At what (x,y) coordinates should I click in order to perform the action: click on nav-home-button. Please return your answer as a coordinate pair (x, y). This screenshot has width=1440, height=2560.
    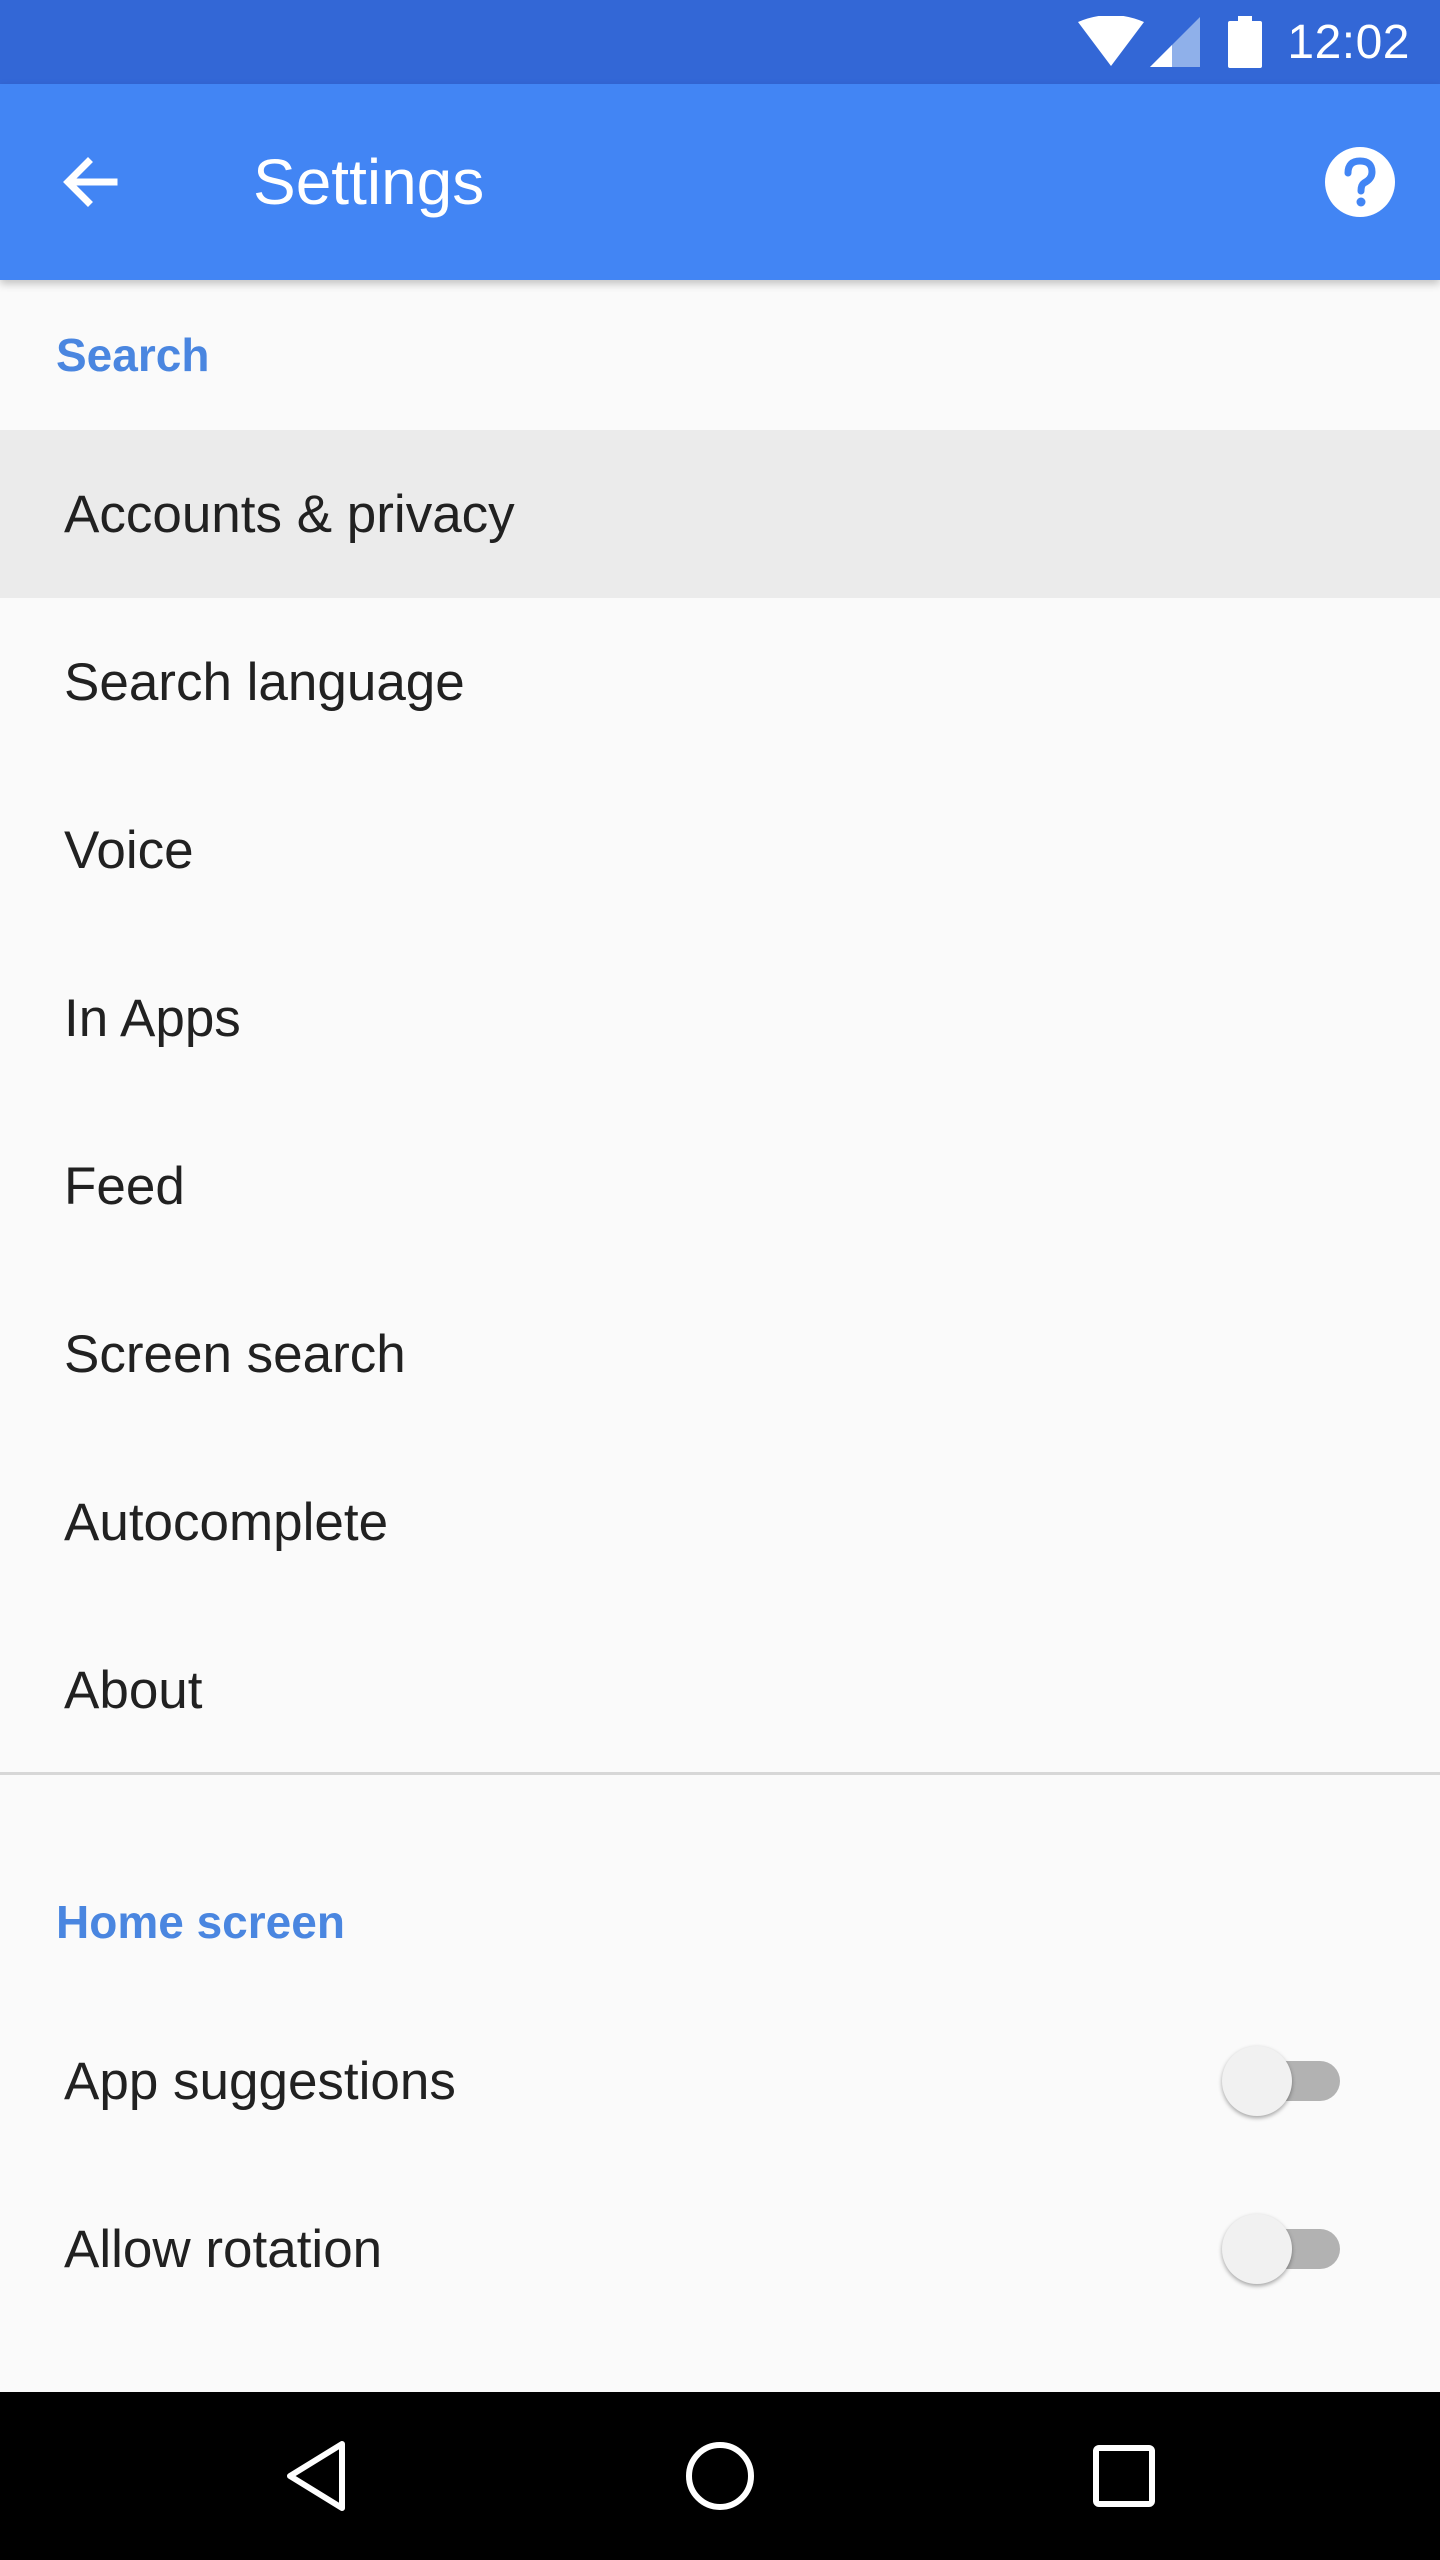
    Looking at the image, I should click on (720, 2476).